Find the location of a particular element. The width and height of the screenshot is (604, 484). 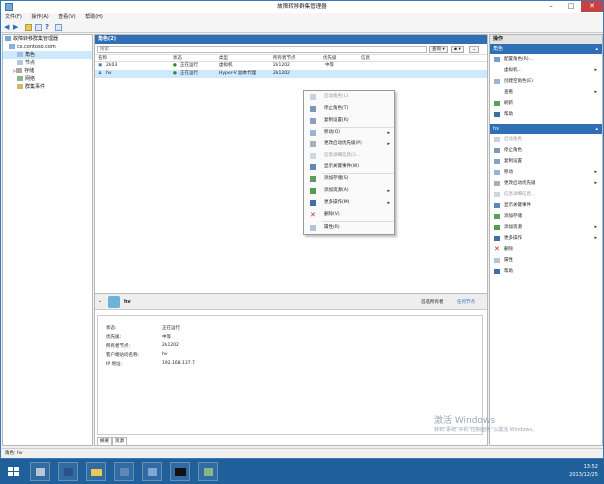

collapse-chevron-icon: ⌄ is located at coordinates (100, 301).